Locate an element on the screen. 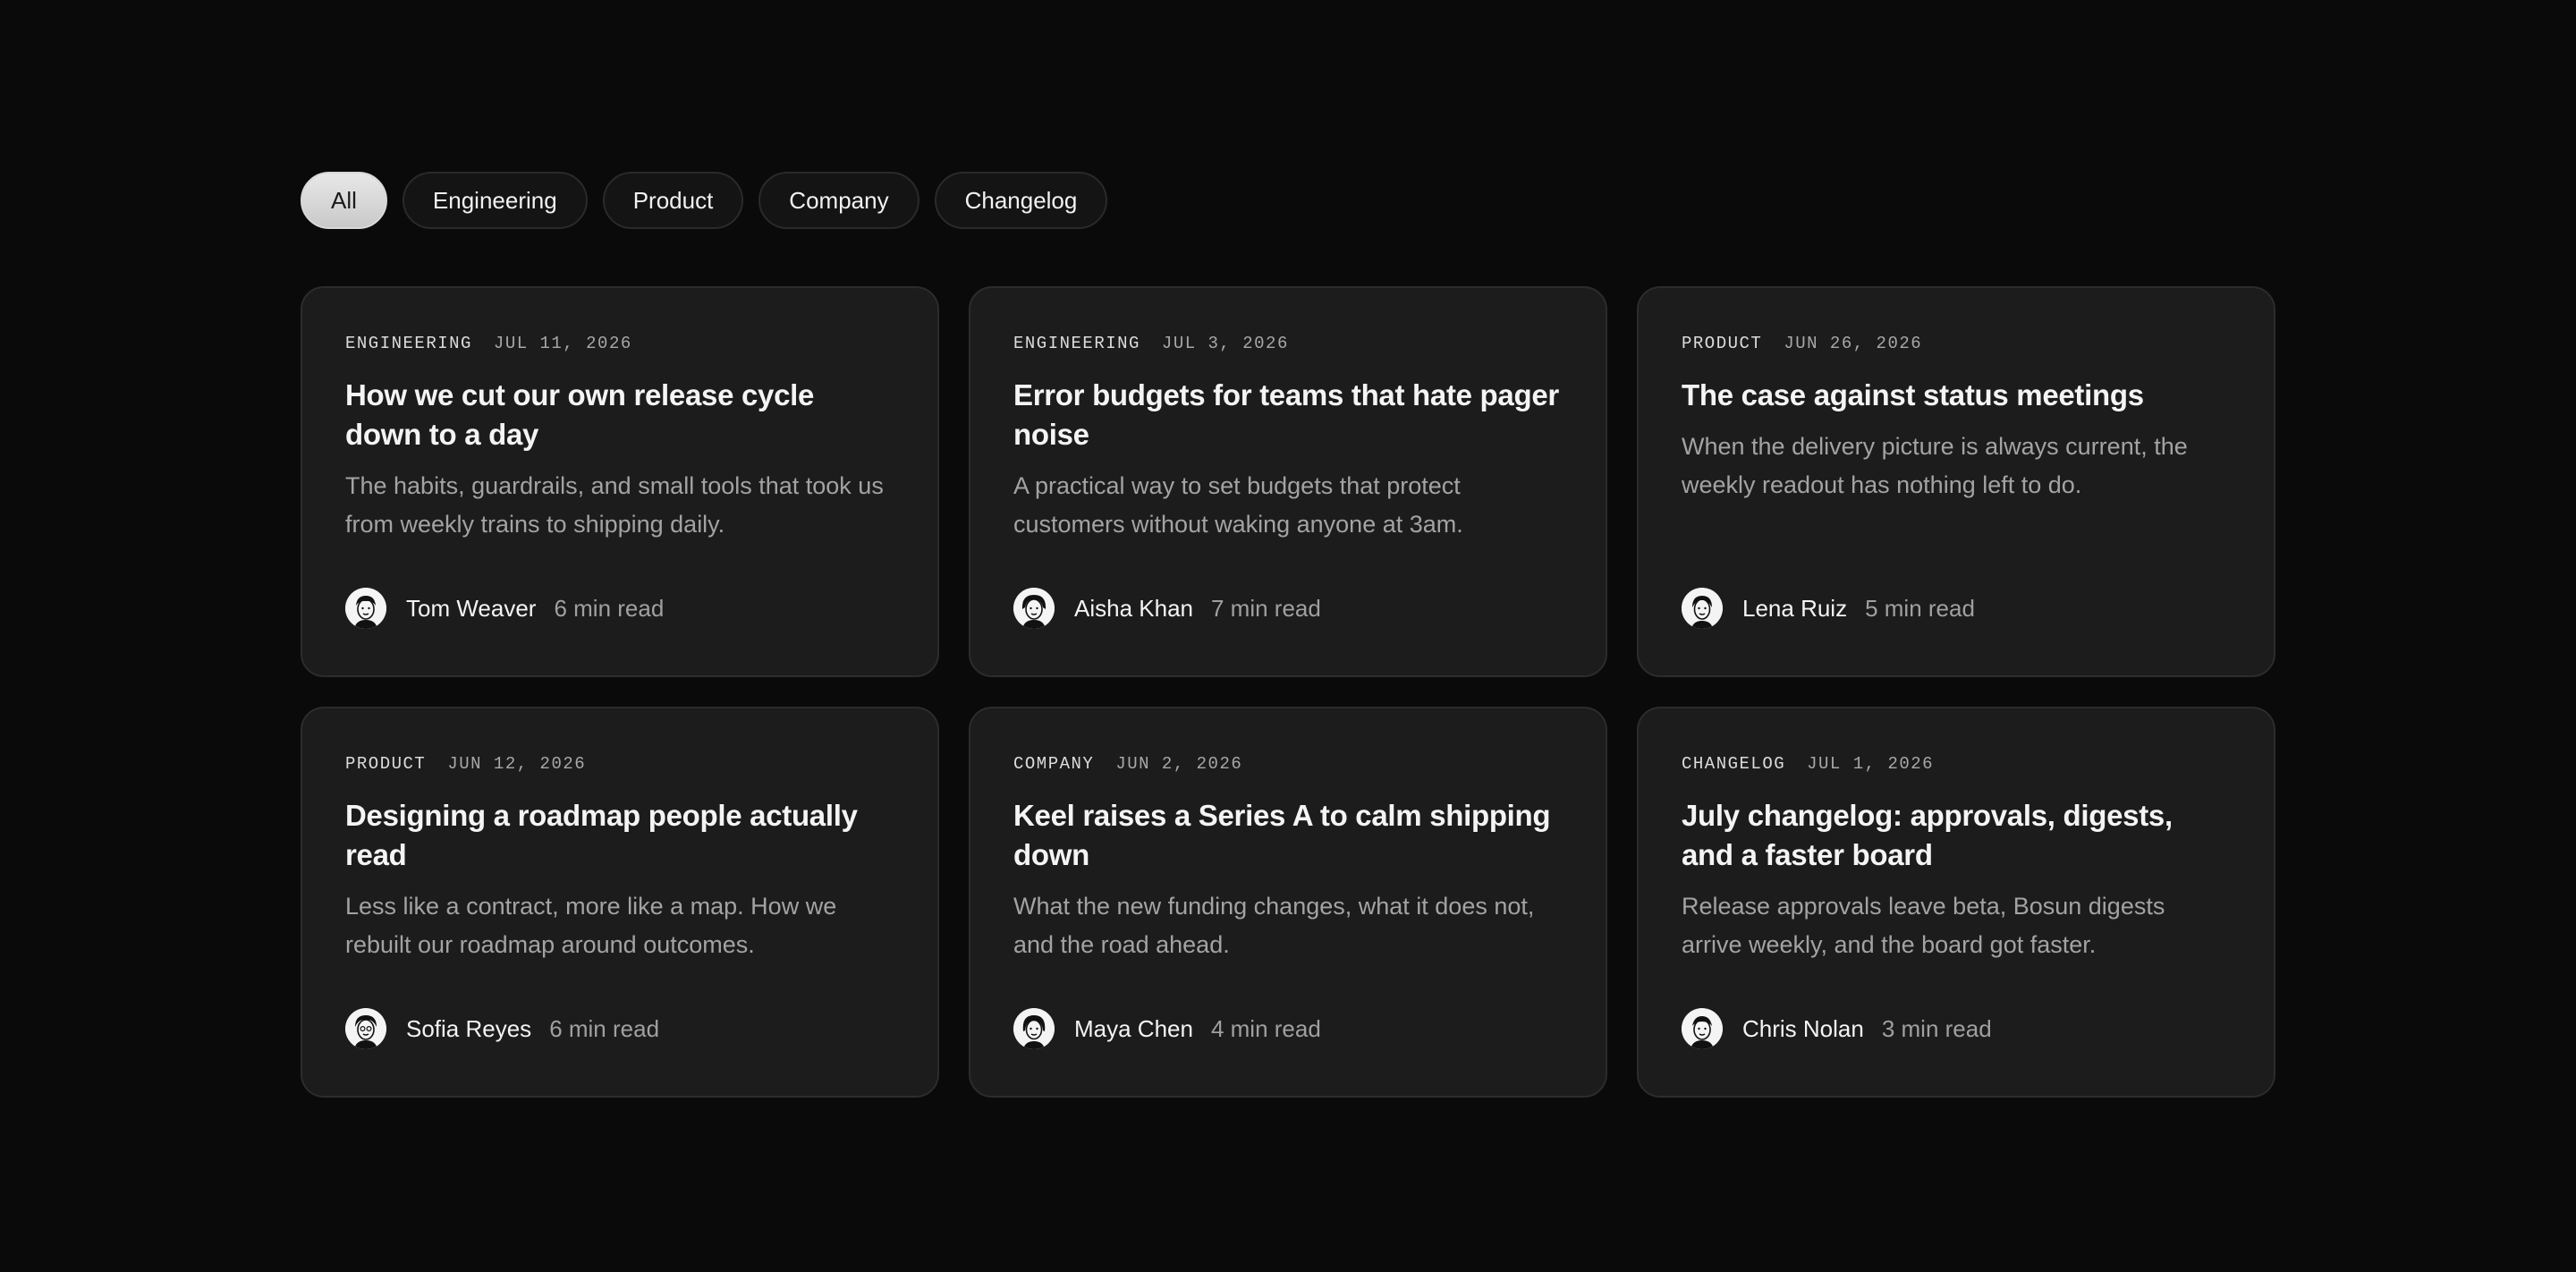 This screenshot has height=1272, width=2576. post-category: COMPANY is located at coordinates (1054, 764).